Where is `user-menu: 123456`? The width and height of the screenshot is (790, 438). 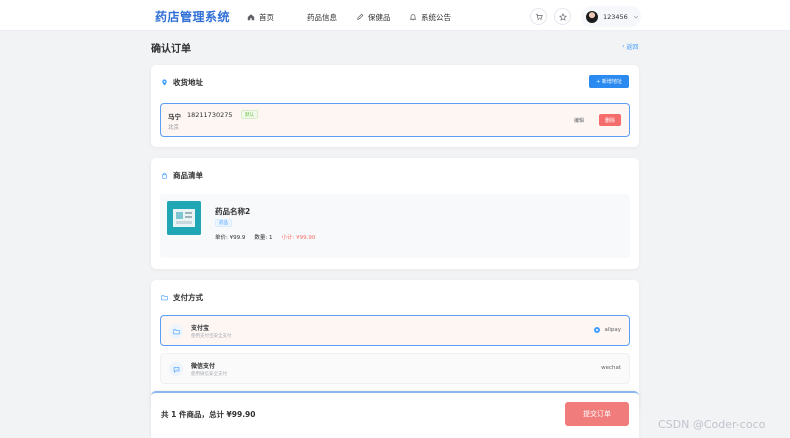
user-menu: 123456 is located at coordinates (611, 16).